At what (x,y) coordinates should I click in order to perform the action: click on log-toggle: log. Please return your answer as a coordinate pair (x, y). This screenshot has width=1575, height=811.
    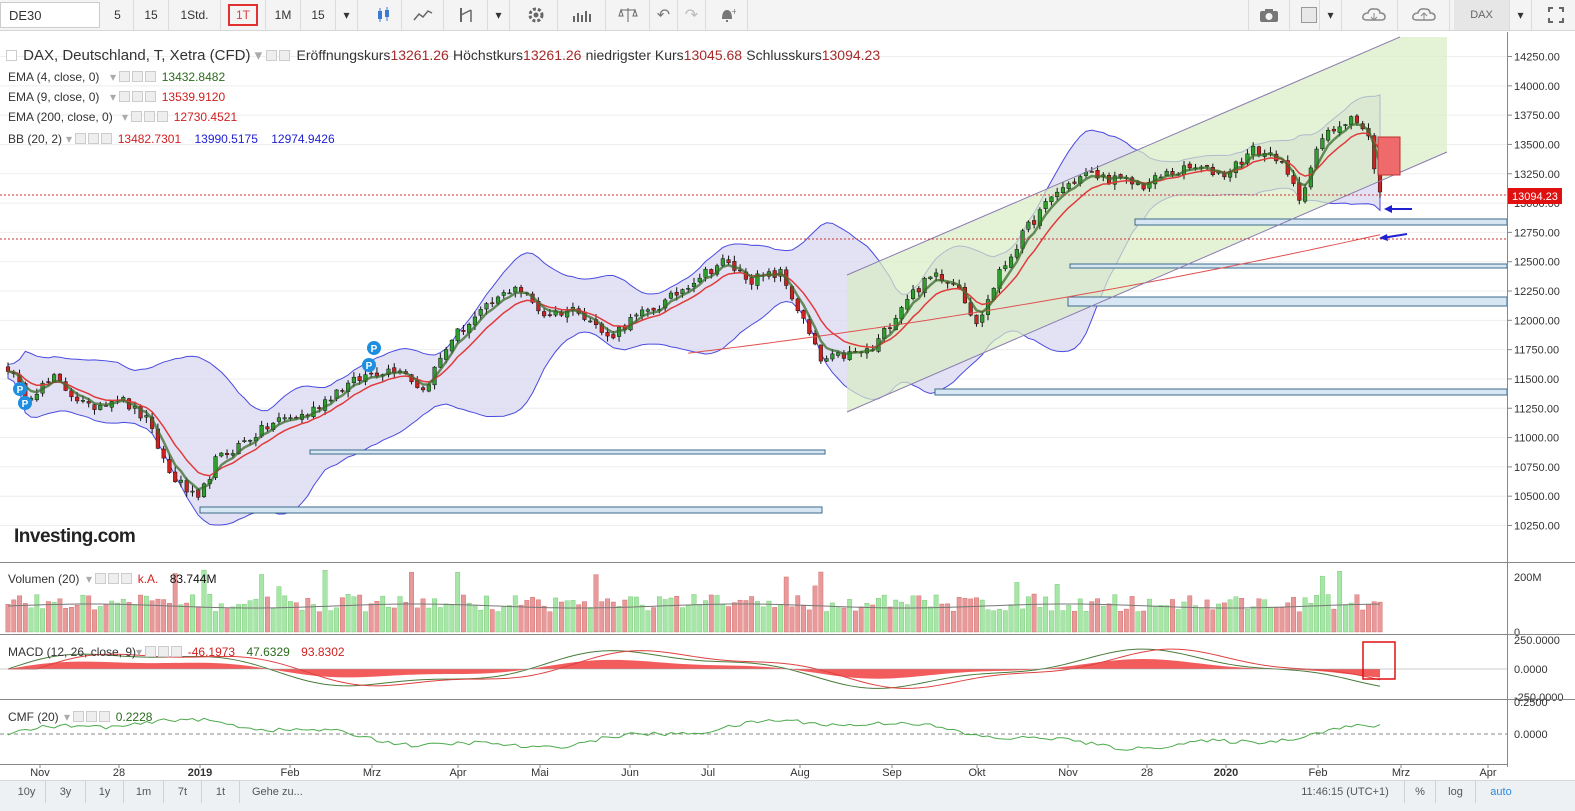
    Looking at the image, I should click on (1456, 792).